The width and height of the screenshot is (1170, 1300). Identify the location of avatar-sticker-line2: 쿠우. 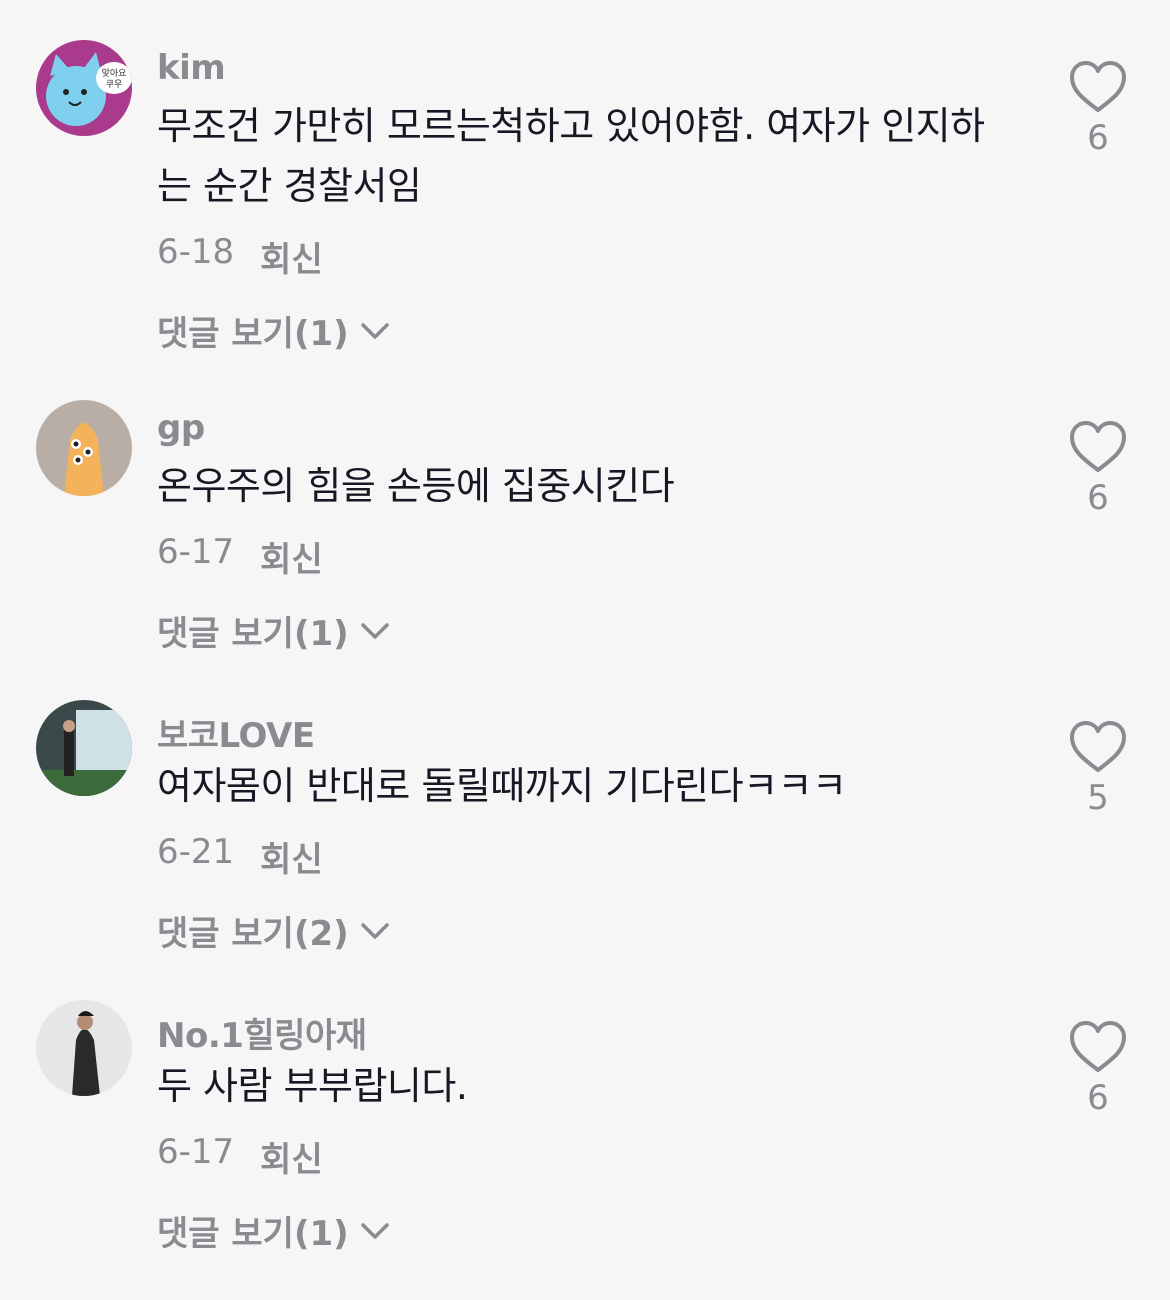
(114, 84).